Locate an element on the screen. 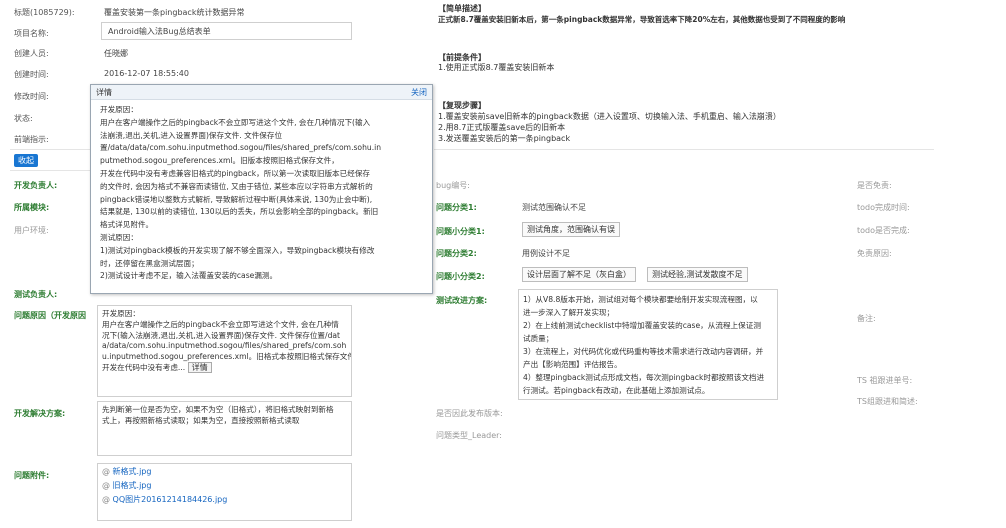  precondition-text: 1.使用正式版8.7覆盖安装旧新本 is located at coordinates (496, 68).